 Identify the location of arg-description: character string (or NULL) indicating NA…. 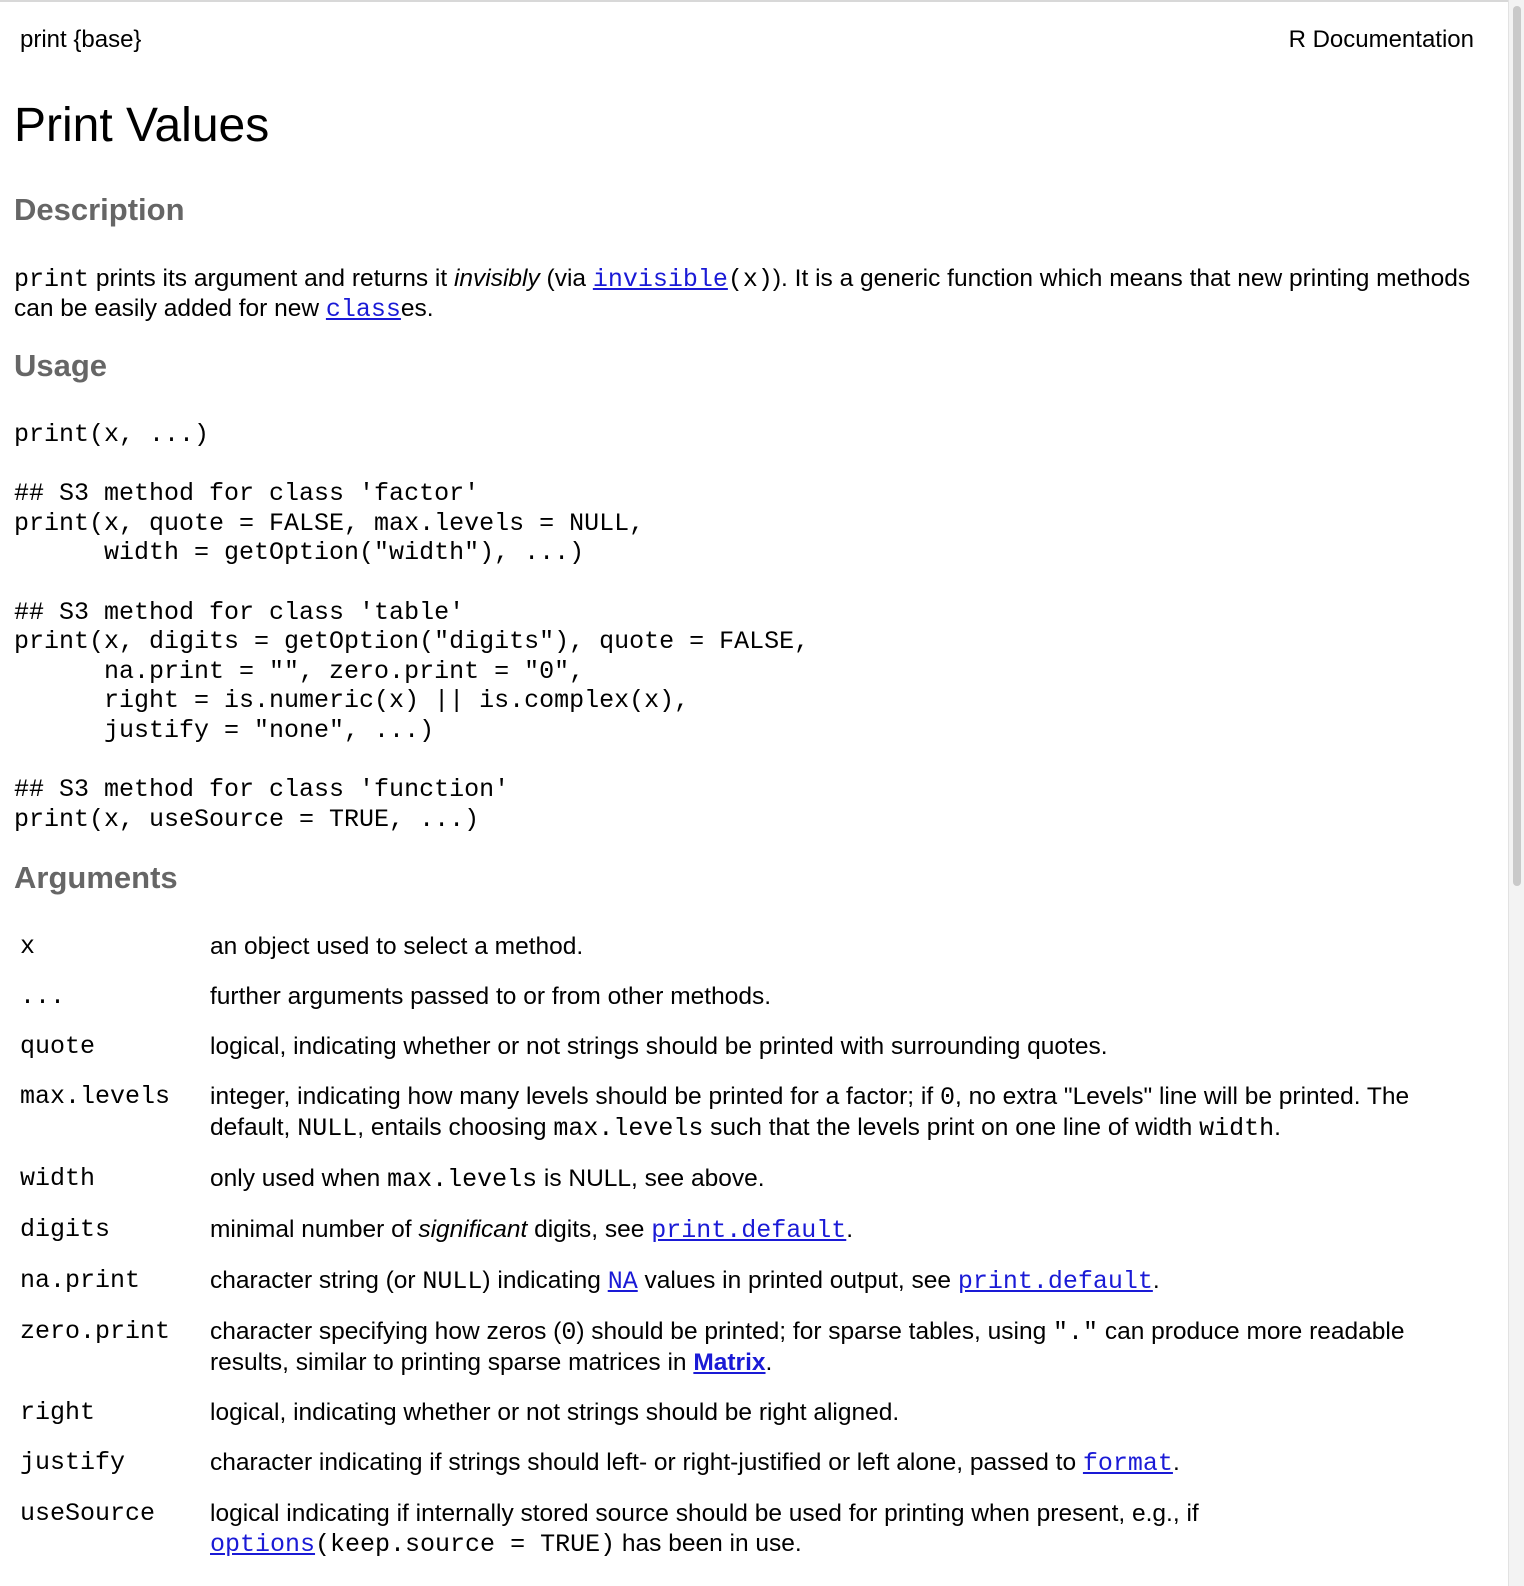
(685, 1281).